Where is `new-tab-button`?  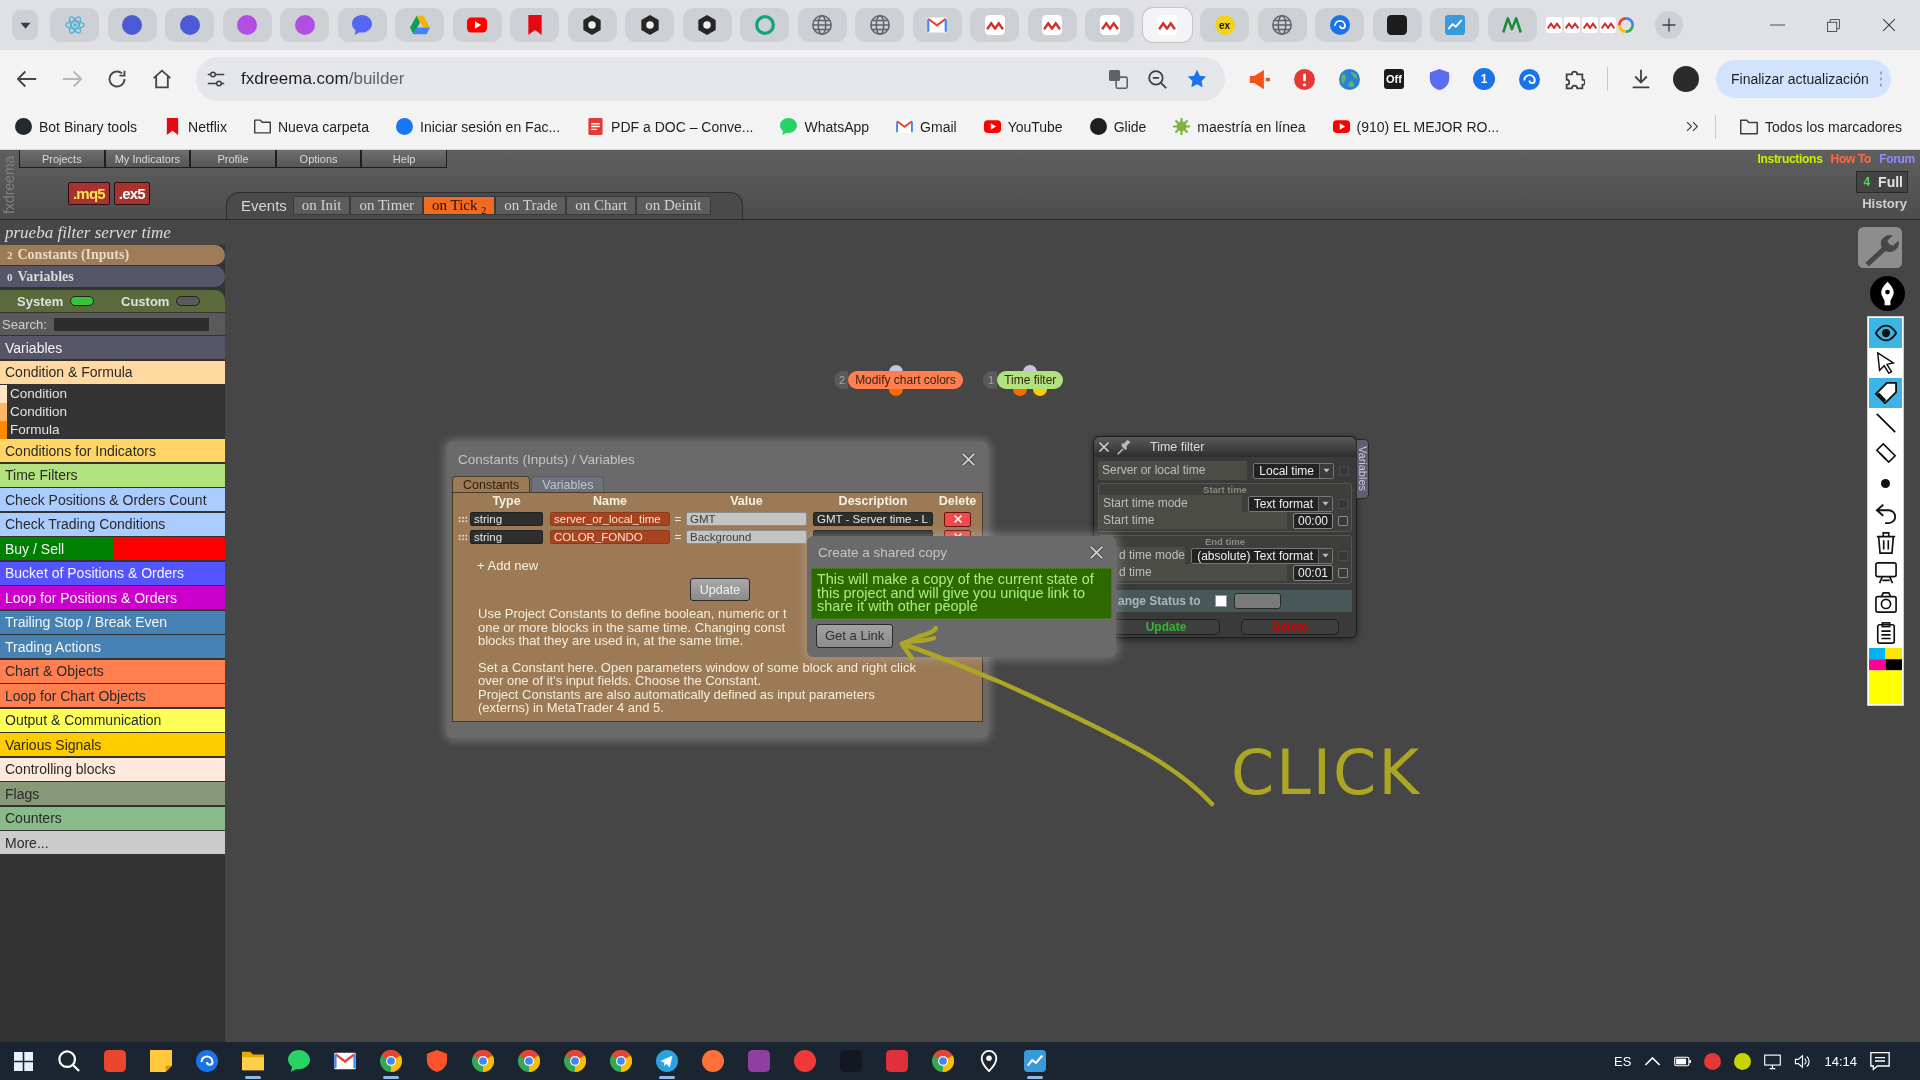
new-tab-button is located at coordinates (1669, 25).